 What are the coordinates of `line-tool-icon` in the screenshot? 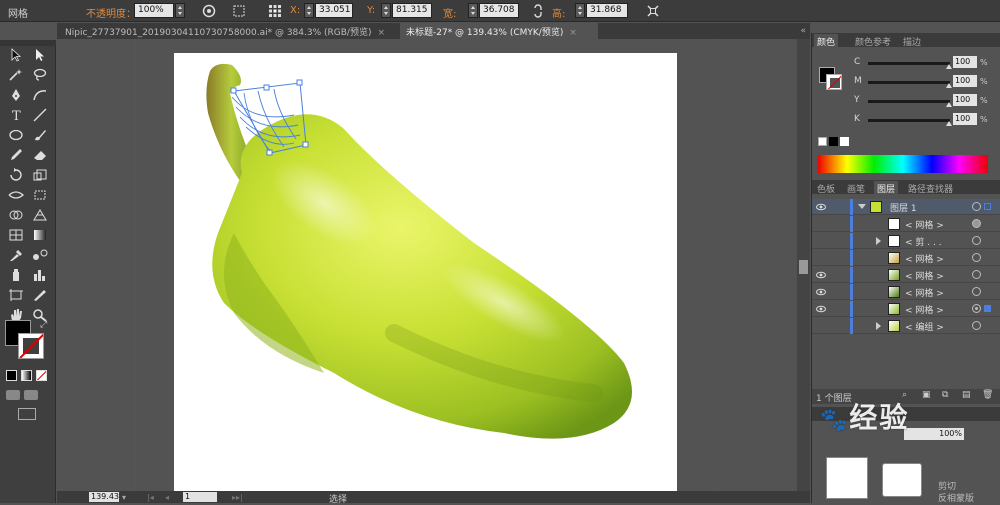 It's located at (40, 115).